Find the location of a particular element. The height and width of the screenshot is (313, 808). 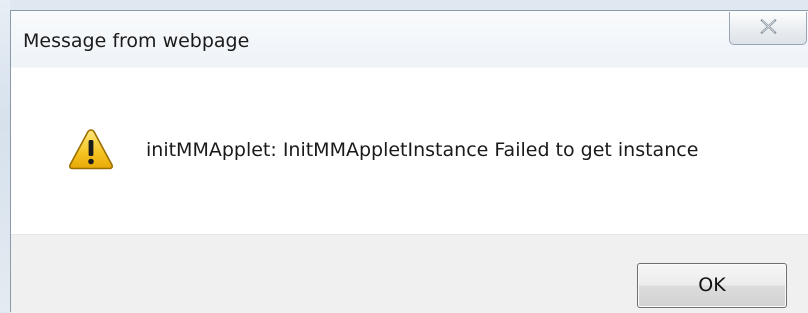

ok-button: OK is located at coordinates (712, 285).